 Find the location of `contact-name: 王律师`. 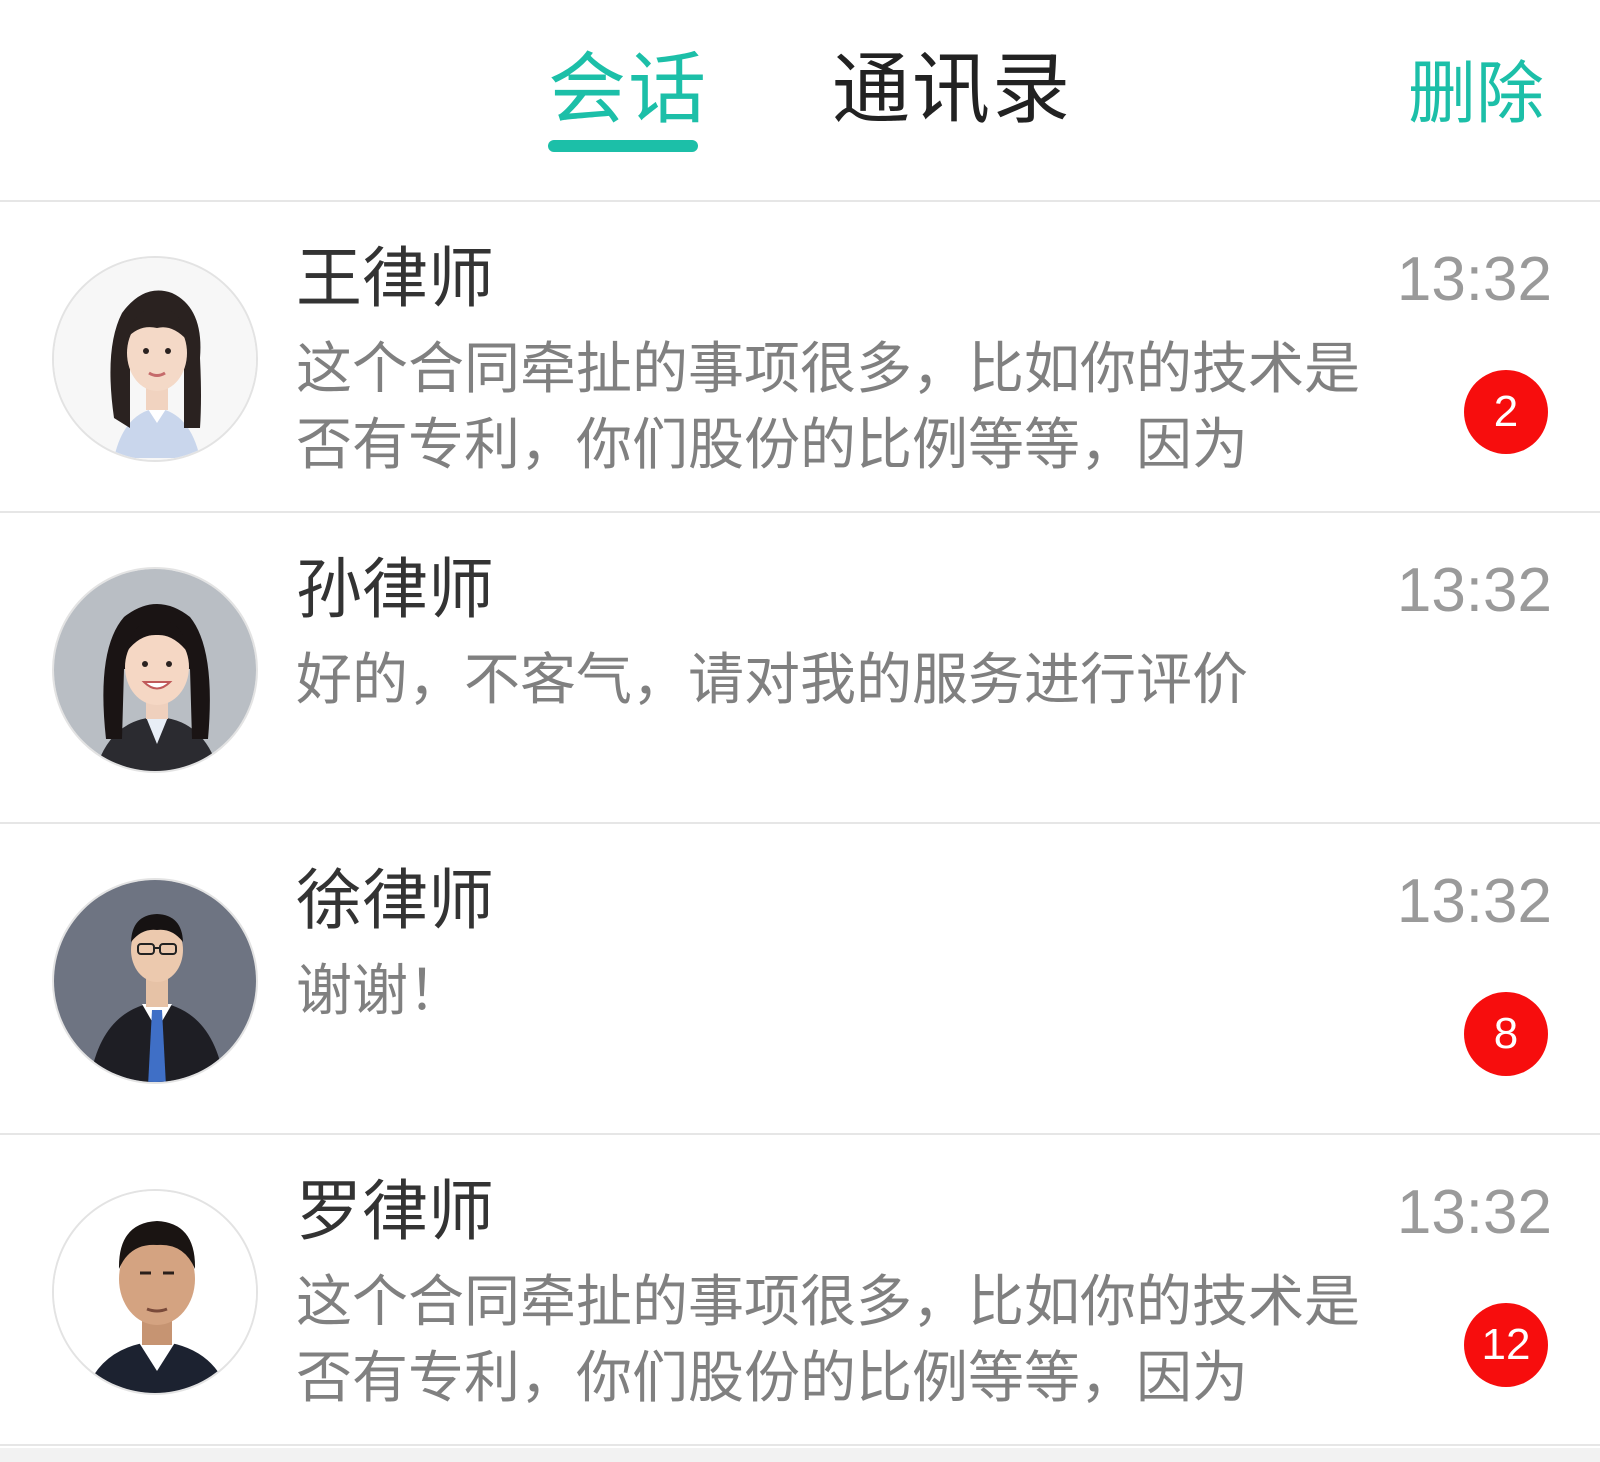

contact-name: 王律师 is located at coordinates (395, 278).